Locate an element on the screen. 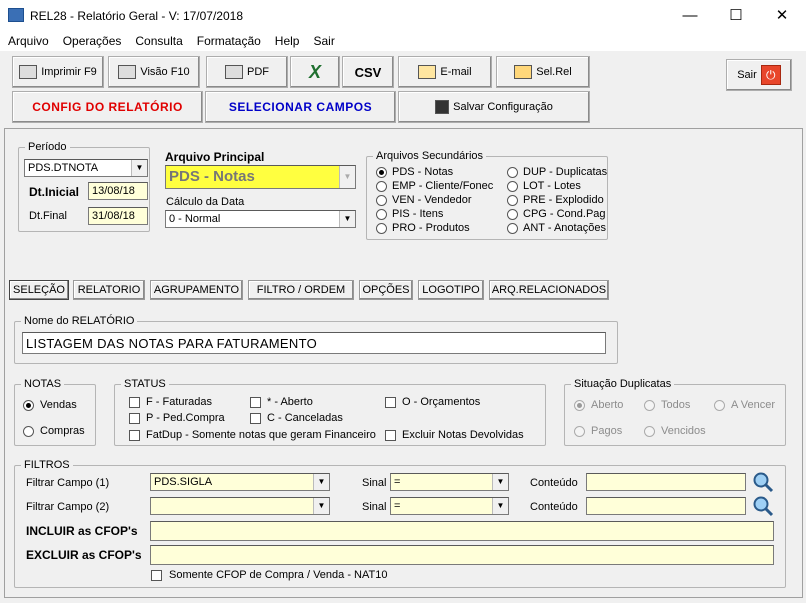 This screenshot has width=806, height=603. radio-ant is located at coordinates (512, 228).